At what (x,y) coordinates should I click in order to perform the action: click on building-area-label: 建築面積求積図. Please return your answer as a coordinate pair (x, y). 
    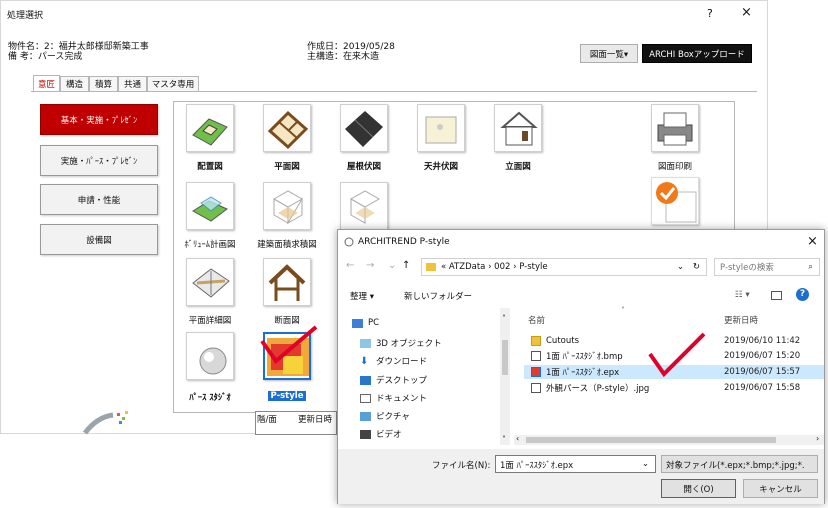
    Looking at the image, I should click on (287, 245).